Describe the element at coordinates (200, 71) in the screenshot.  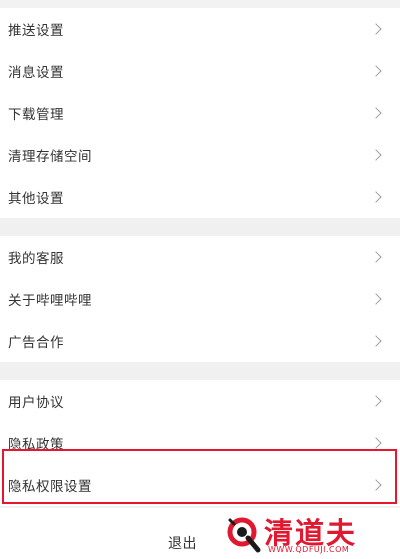
I see `settings-item-messages: 消息设置` at that location.